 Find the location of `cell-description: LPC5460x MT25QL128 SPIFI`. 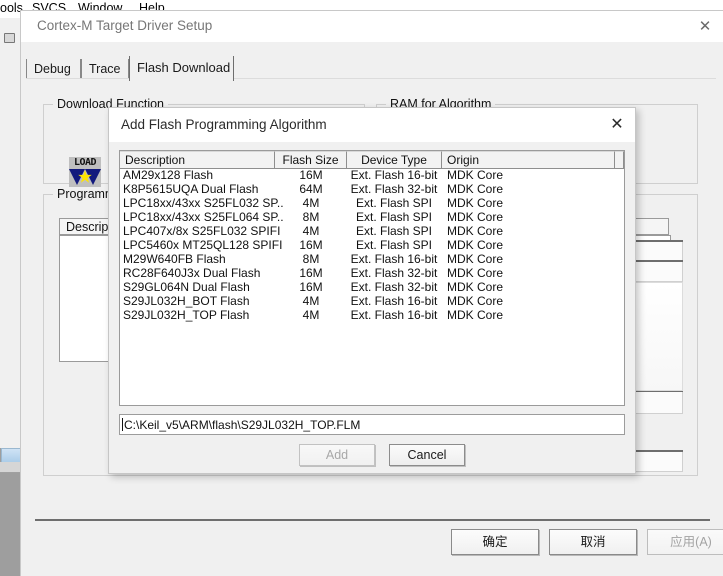

cell-description: LPC5460x MT25QL128 SPIFI is located at coordinates (203, 245).